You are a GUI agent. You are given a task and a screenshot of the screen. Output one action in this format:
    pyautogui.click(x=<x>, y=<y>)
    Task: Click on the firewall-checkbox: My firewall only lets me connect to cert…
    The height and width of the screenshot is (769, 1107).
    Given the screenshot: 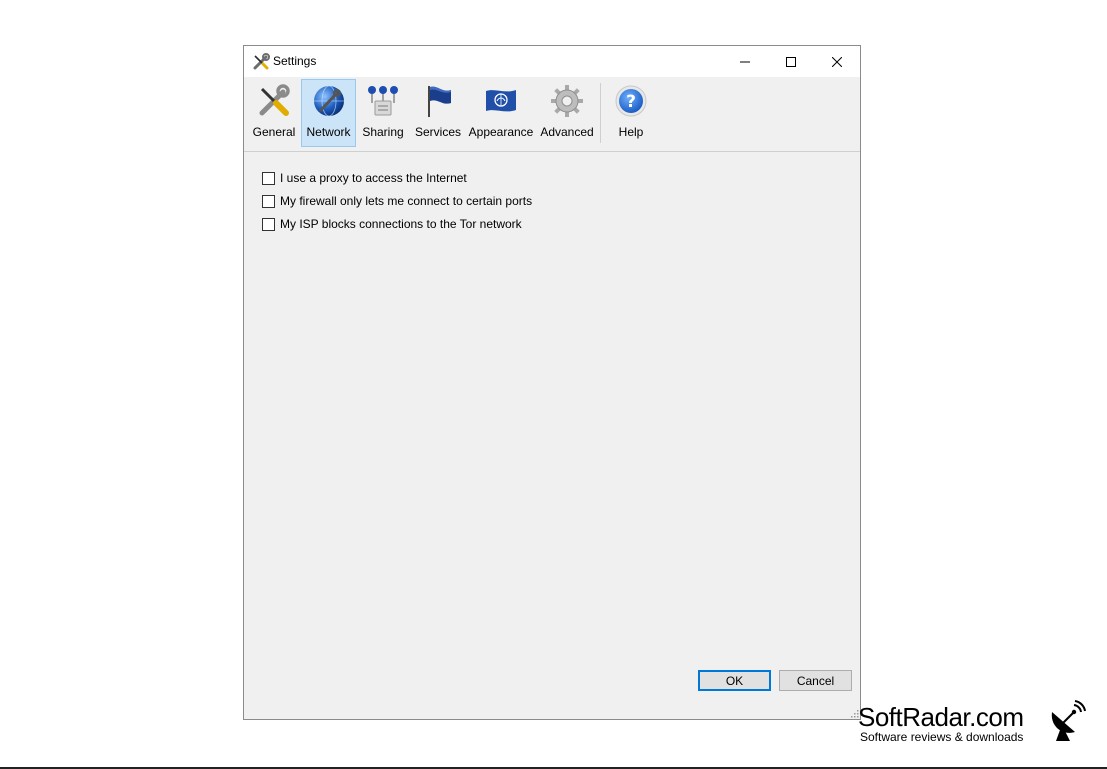 What is the action you would take?
    pyautogui.click(x=397, y=201)
    